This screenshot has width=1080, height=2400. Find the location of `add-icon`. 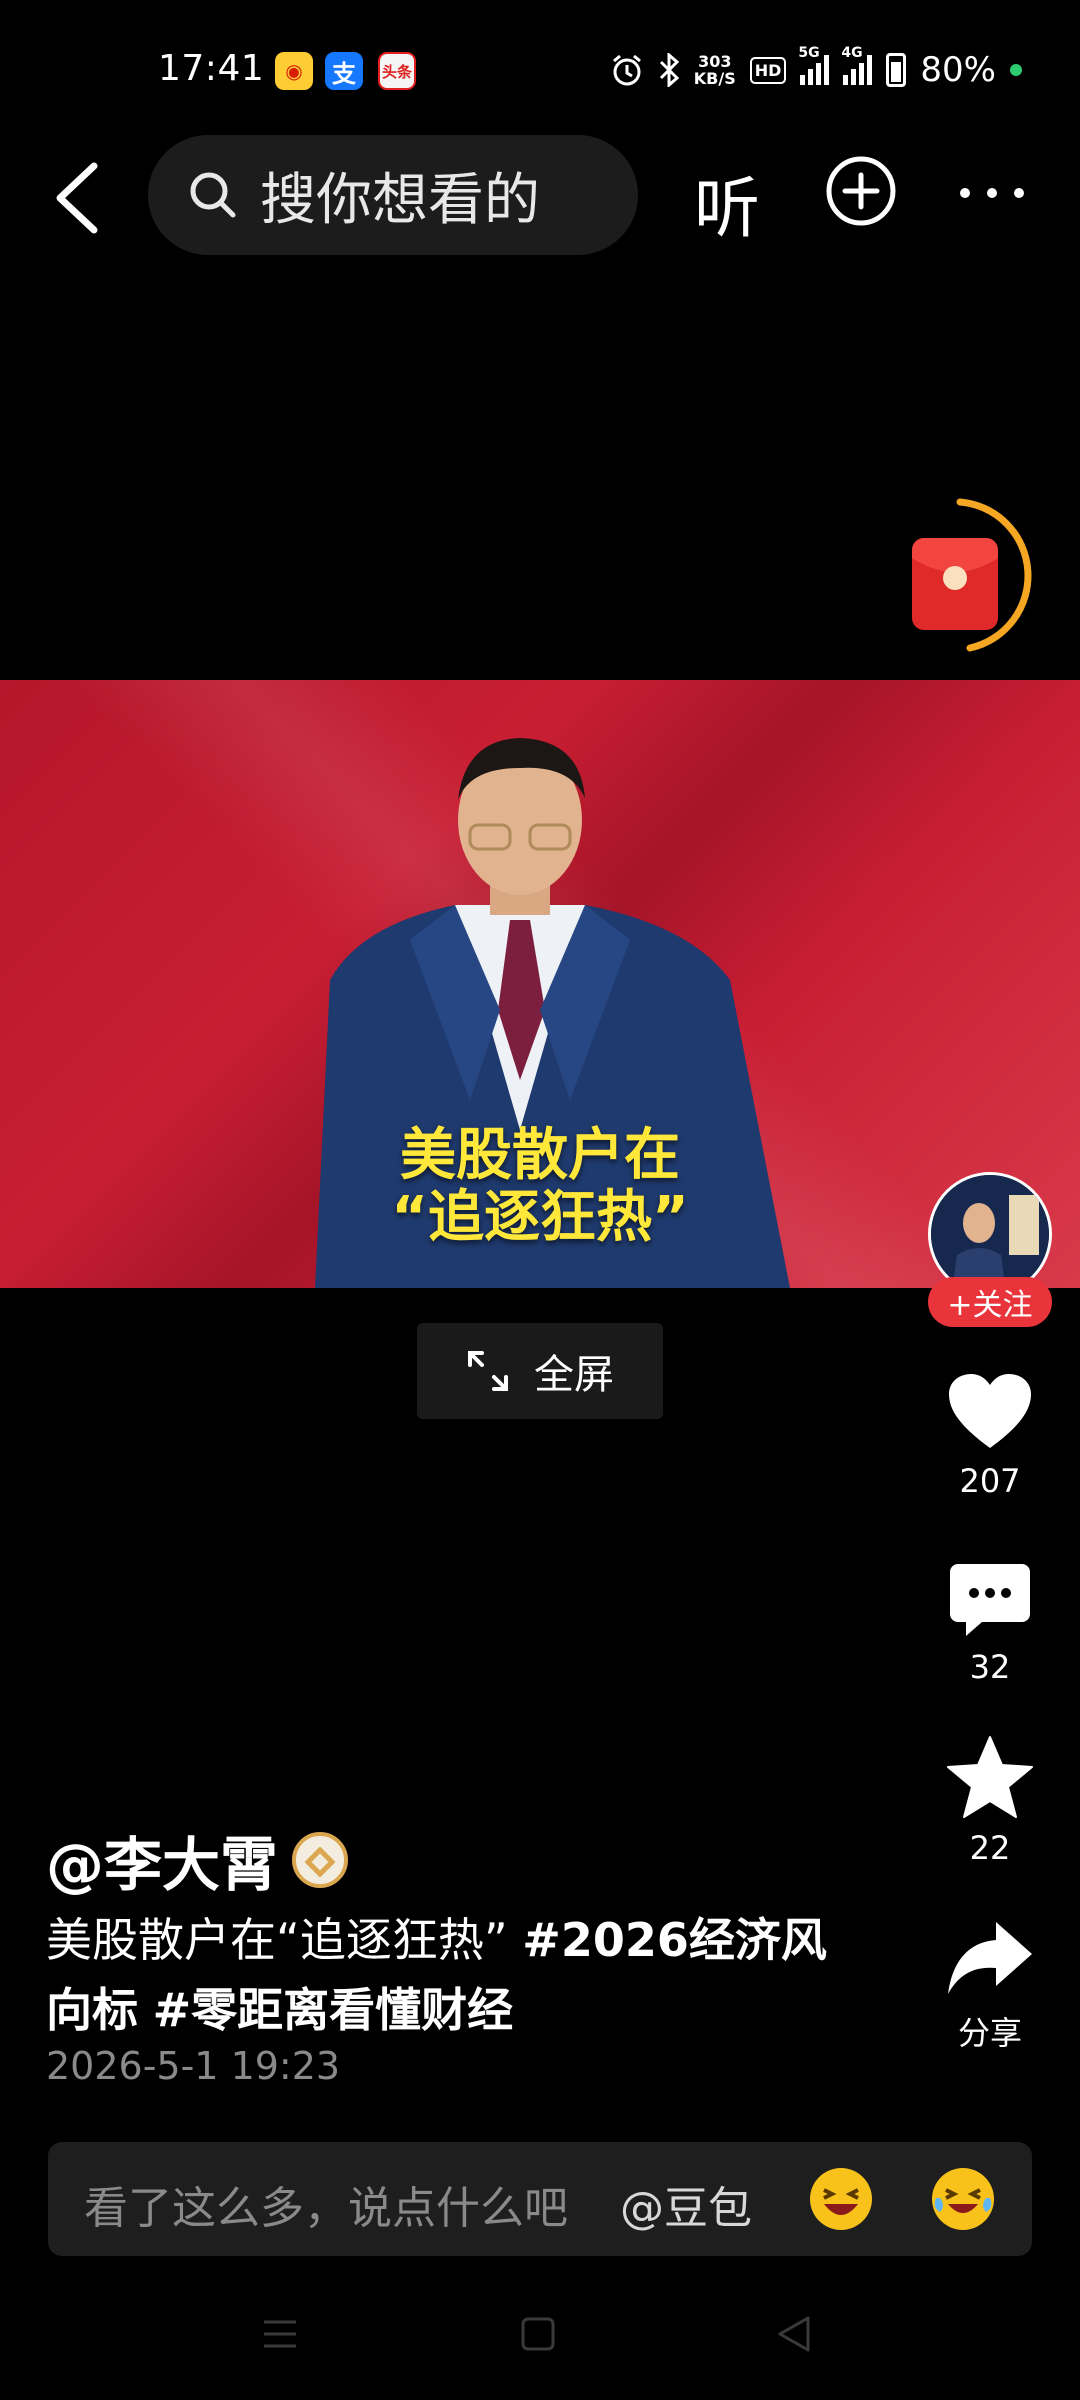

add-icon is located at coordinates (861, 191).